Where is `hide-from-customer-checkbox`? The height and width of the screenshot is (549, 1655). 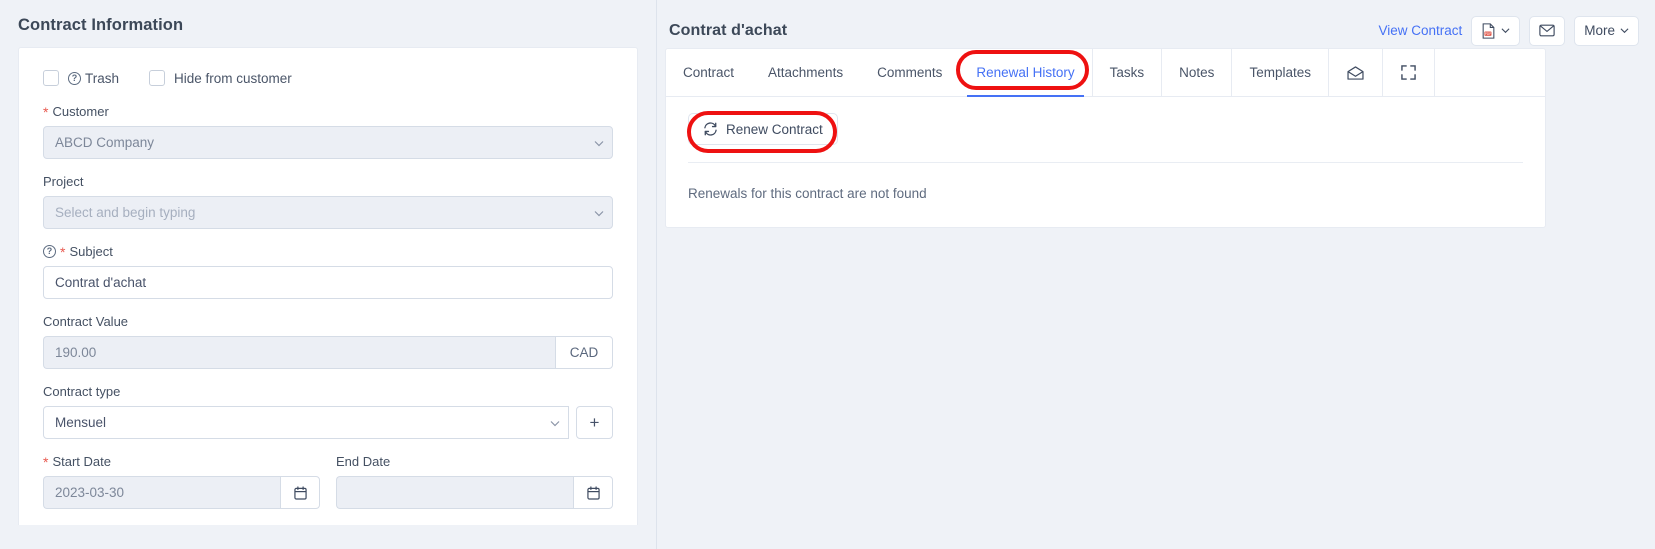 hide-from-customer-checkbox is located at coordinates (157, 78).